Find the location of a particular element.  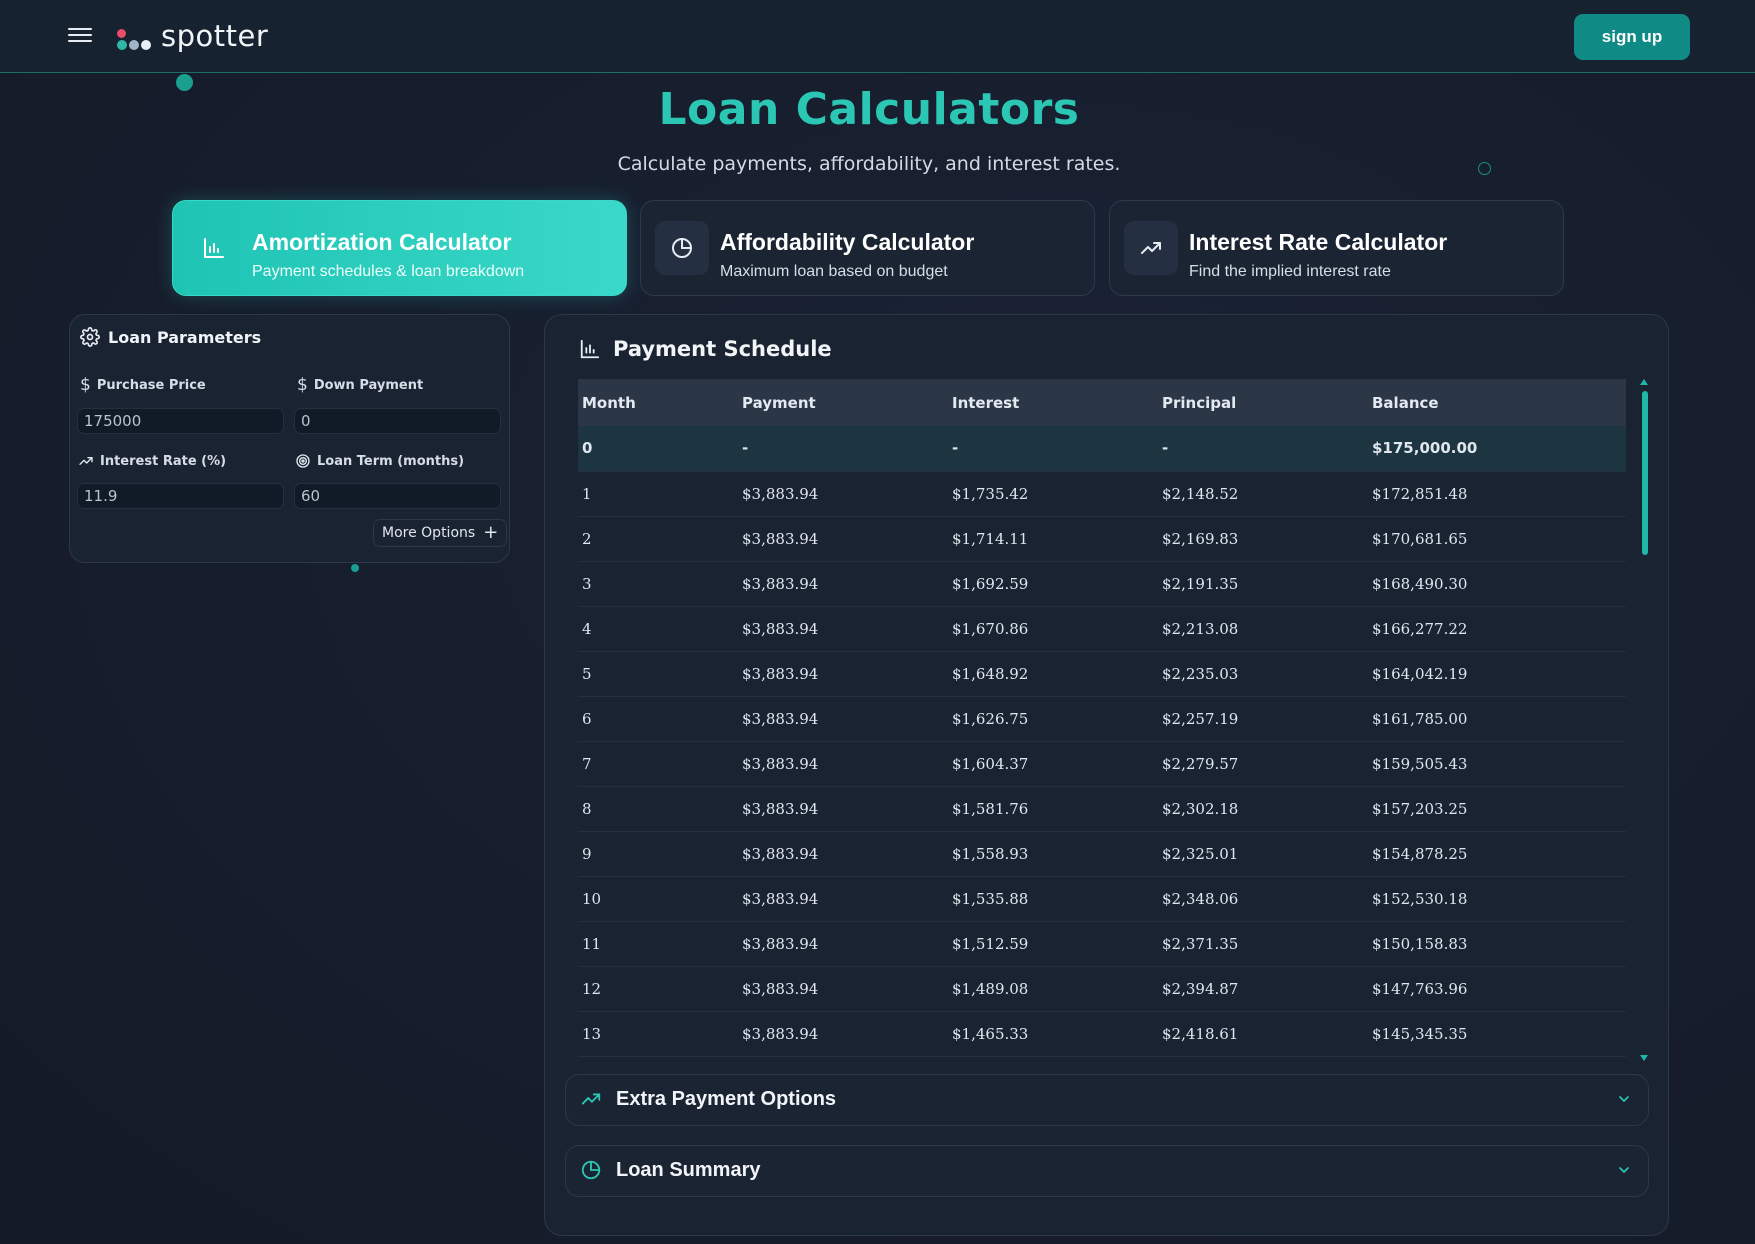

balance-cell: $166,277.22 is located at coordinates (1497, 629).